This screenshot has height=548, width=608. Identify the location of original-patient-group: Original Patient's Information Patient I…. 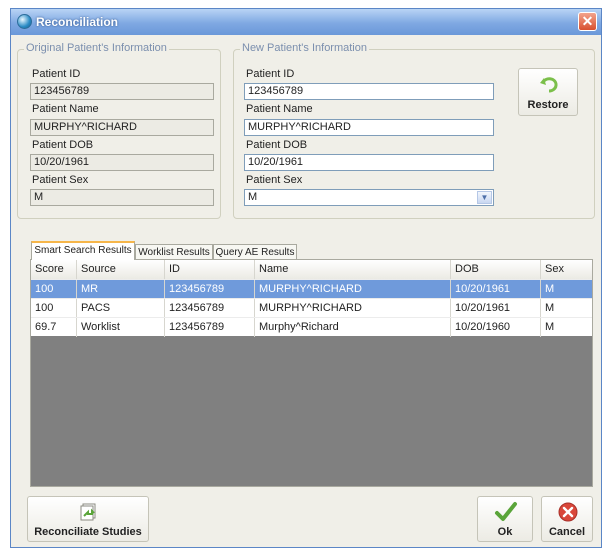
(119, 130).